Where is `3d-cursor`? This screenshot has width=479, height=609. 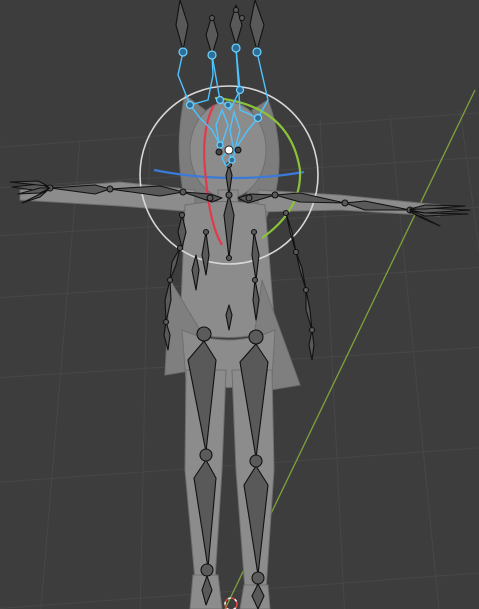
3d-cursor is located at coordinates (231, 603).